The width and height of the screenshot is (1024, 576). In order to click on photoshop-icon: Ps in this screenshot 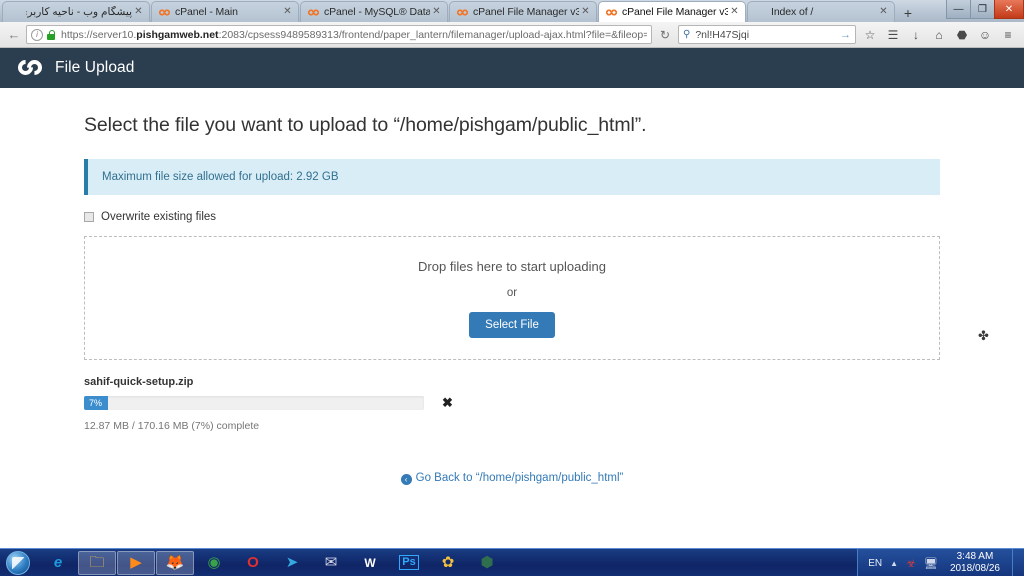, I will do `click(409, 562)`.